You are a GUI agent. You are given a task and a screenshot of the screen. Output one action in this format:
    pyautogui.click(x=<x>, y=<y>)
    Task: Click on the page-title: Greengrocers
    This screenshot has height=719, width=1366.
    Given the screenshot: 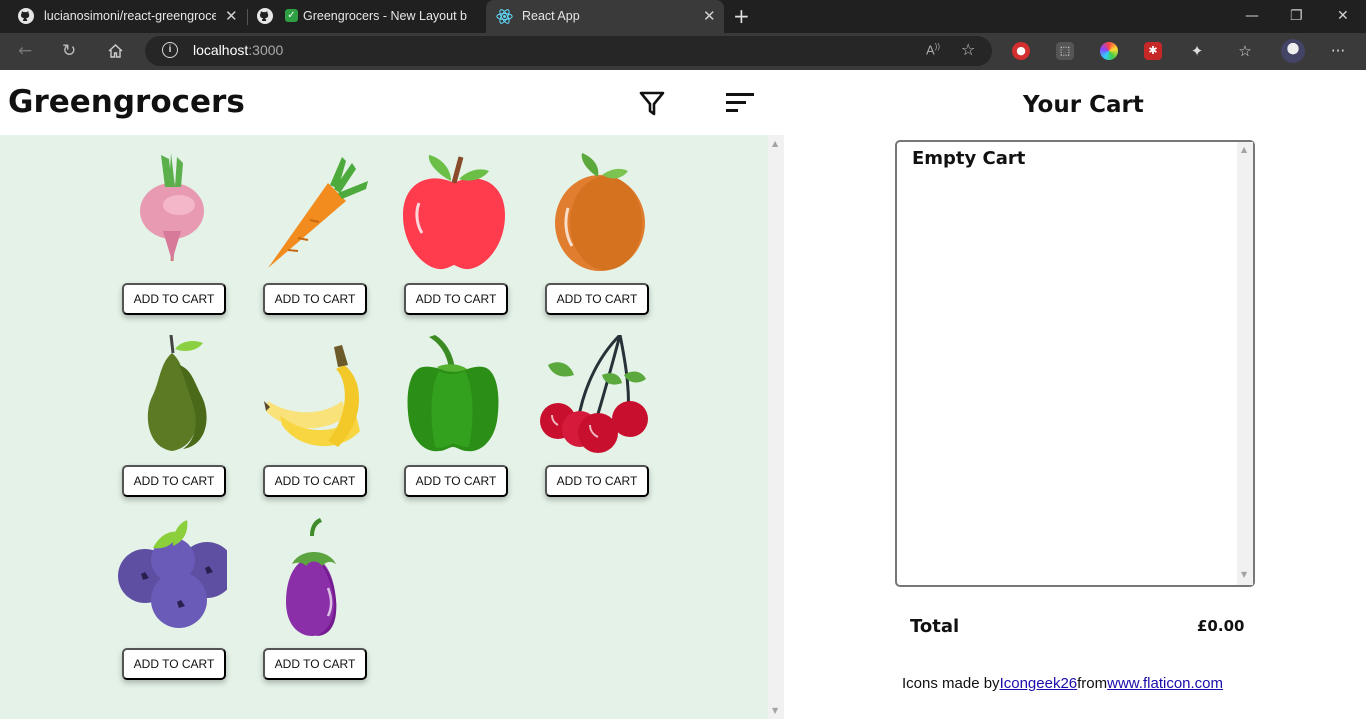 What is the action you would take?
    pyautogui.click(x=126, y=102)
    